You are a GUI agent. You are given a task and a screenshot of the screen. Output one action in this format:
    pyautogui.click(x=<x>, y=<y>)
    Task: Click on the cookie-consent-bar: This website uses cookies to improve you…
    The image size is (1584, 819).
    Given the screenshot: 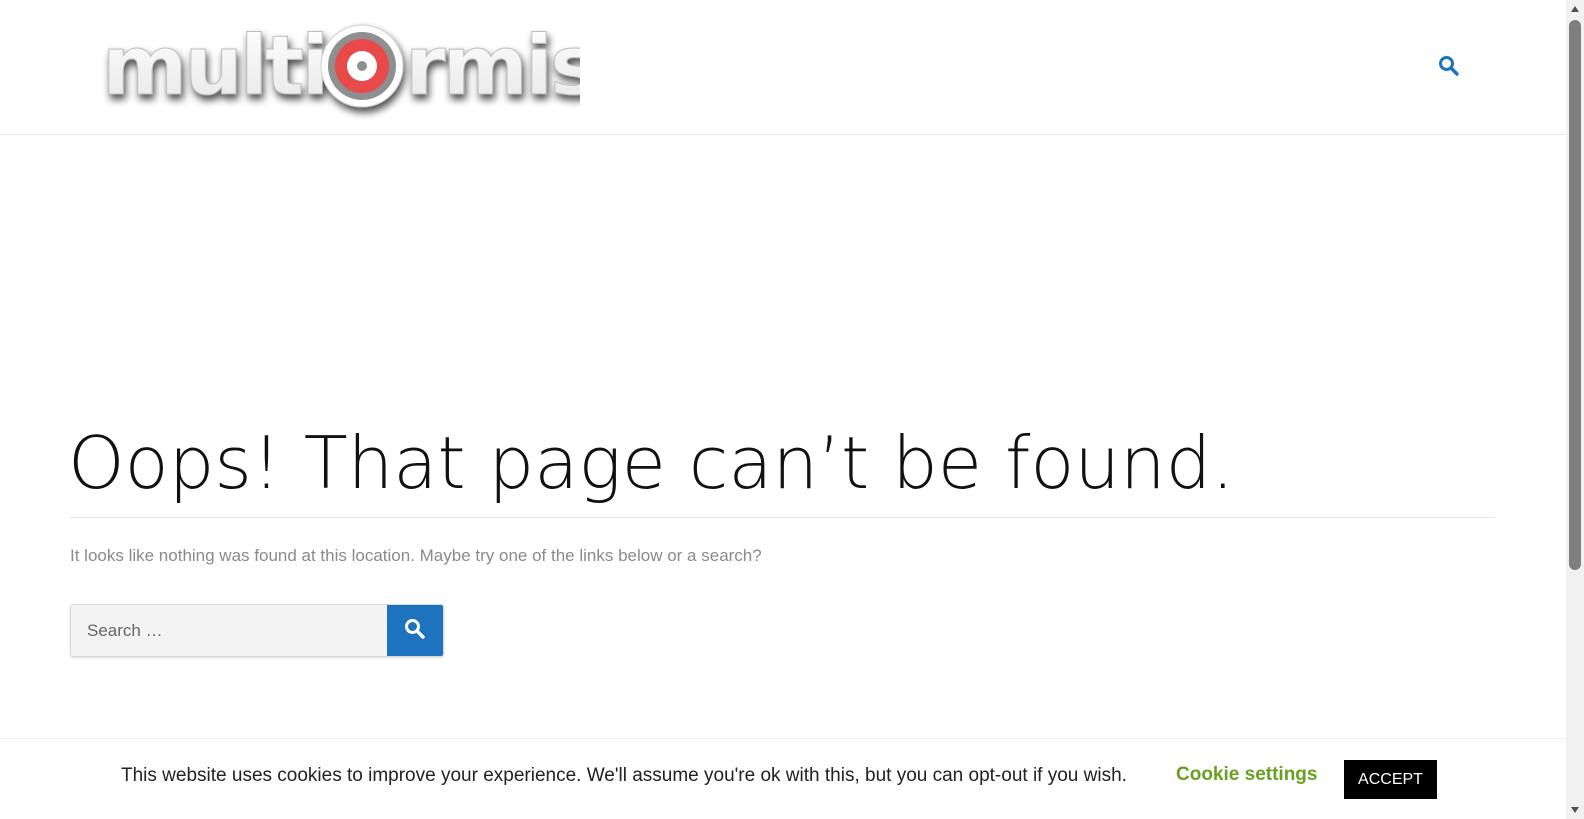 What is the action you would take?
    pyautogui.click(x=783, y=778)
    